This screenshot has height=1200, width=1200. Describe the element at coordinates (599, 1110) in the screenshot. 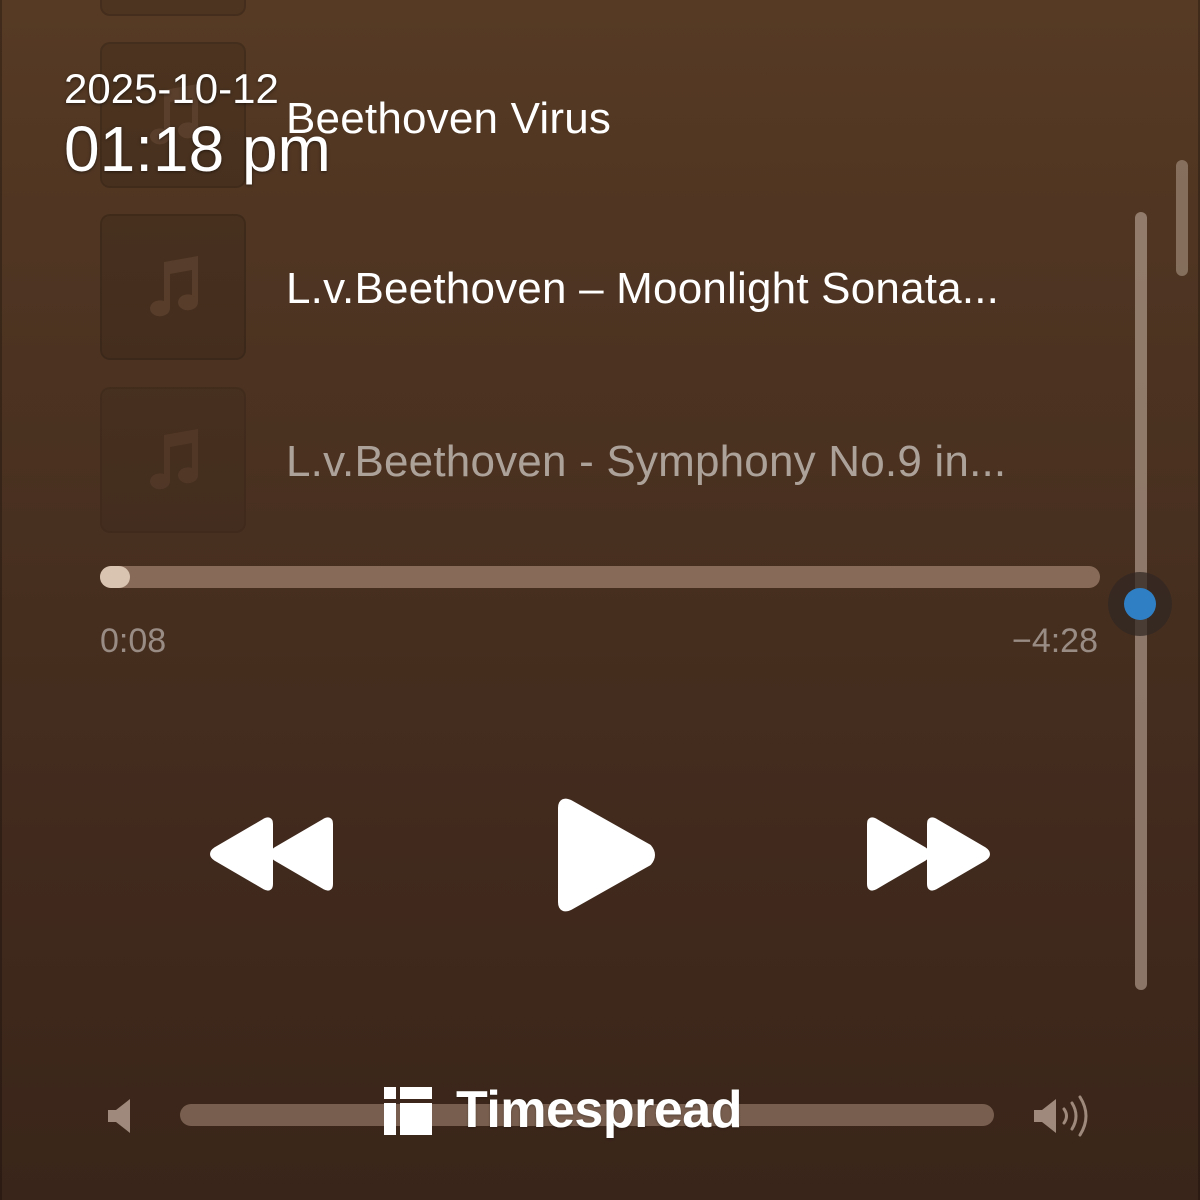

I see `brand-name: Timespread` at that location.